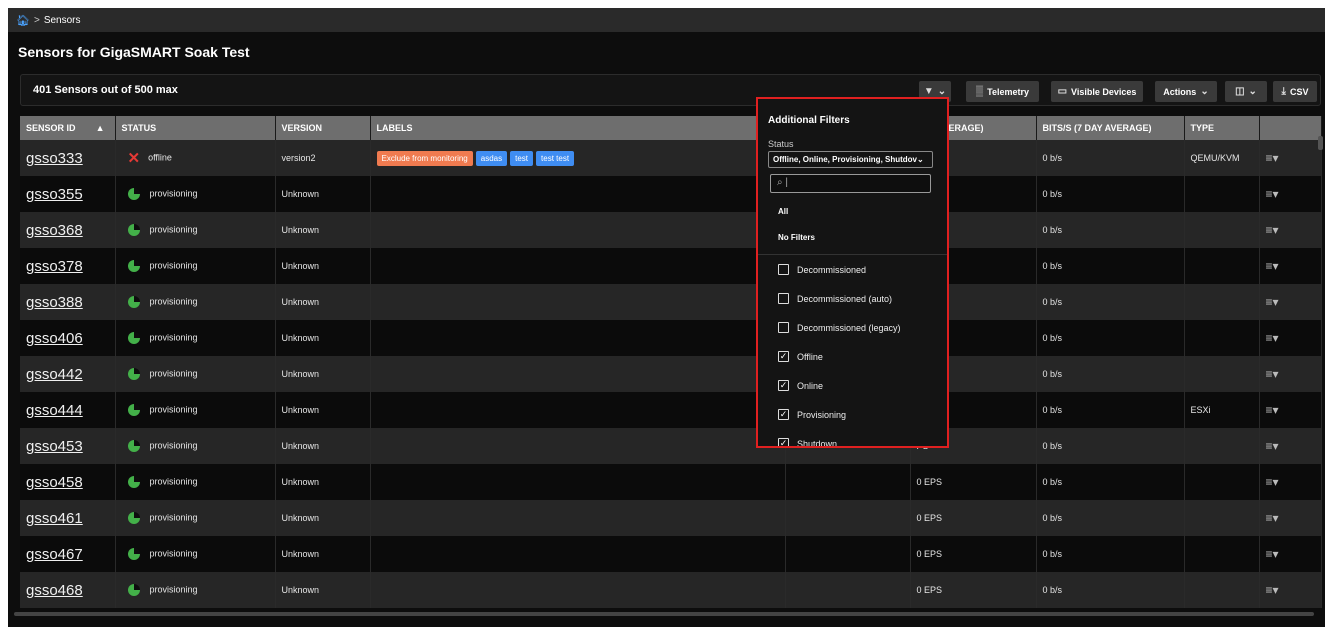 The height and width of the screenshot is (627, 1325). What do you see at coordinates (68, 302) in the screenshot?
I see `sensor-id-link: gsso388` at bounding box center [68, 302].